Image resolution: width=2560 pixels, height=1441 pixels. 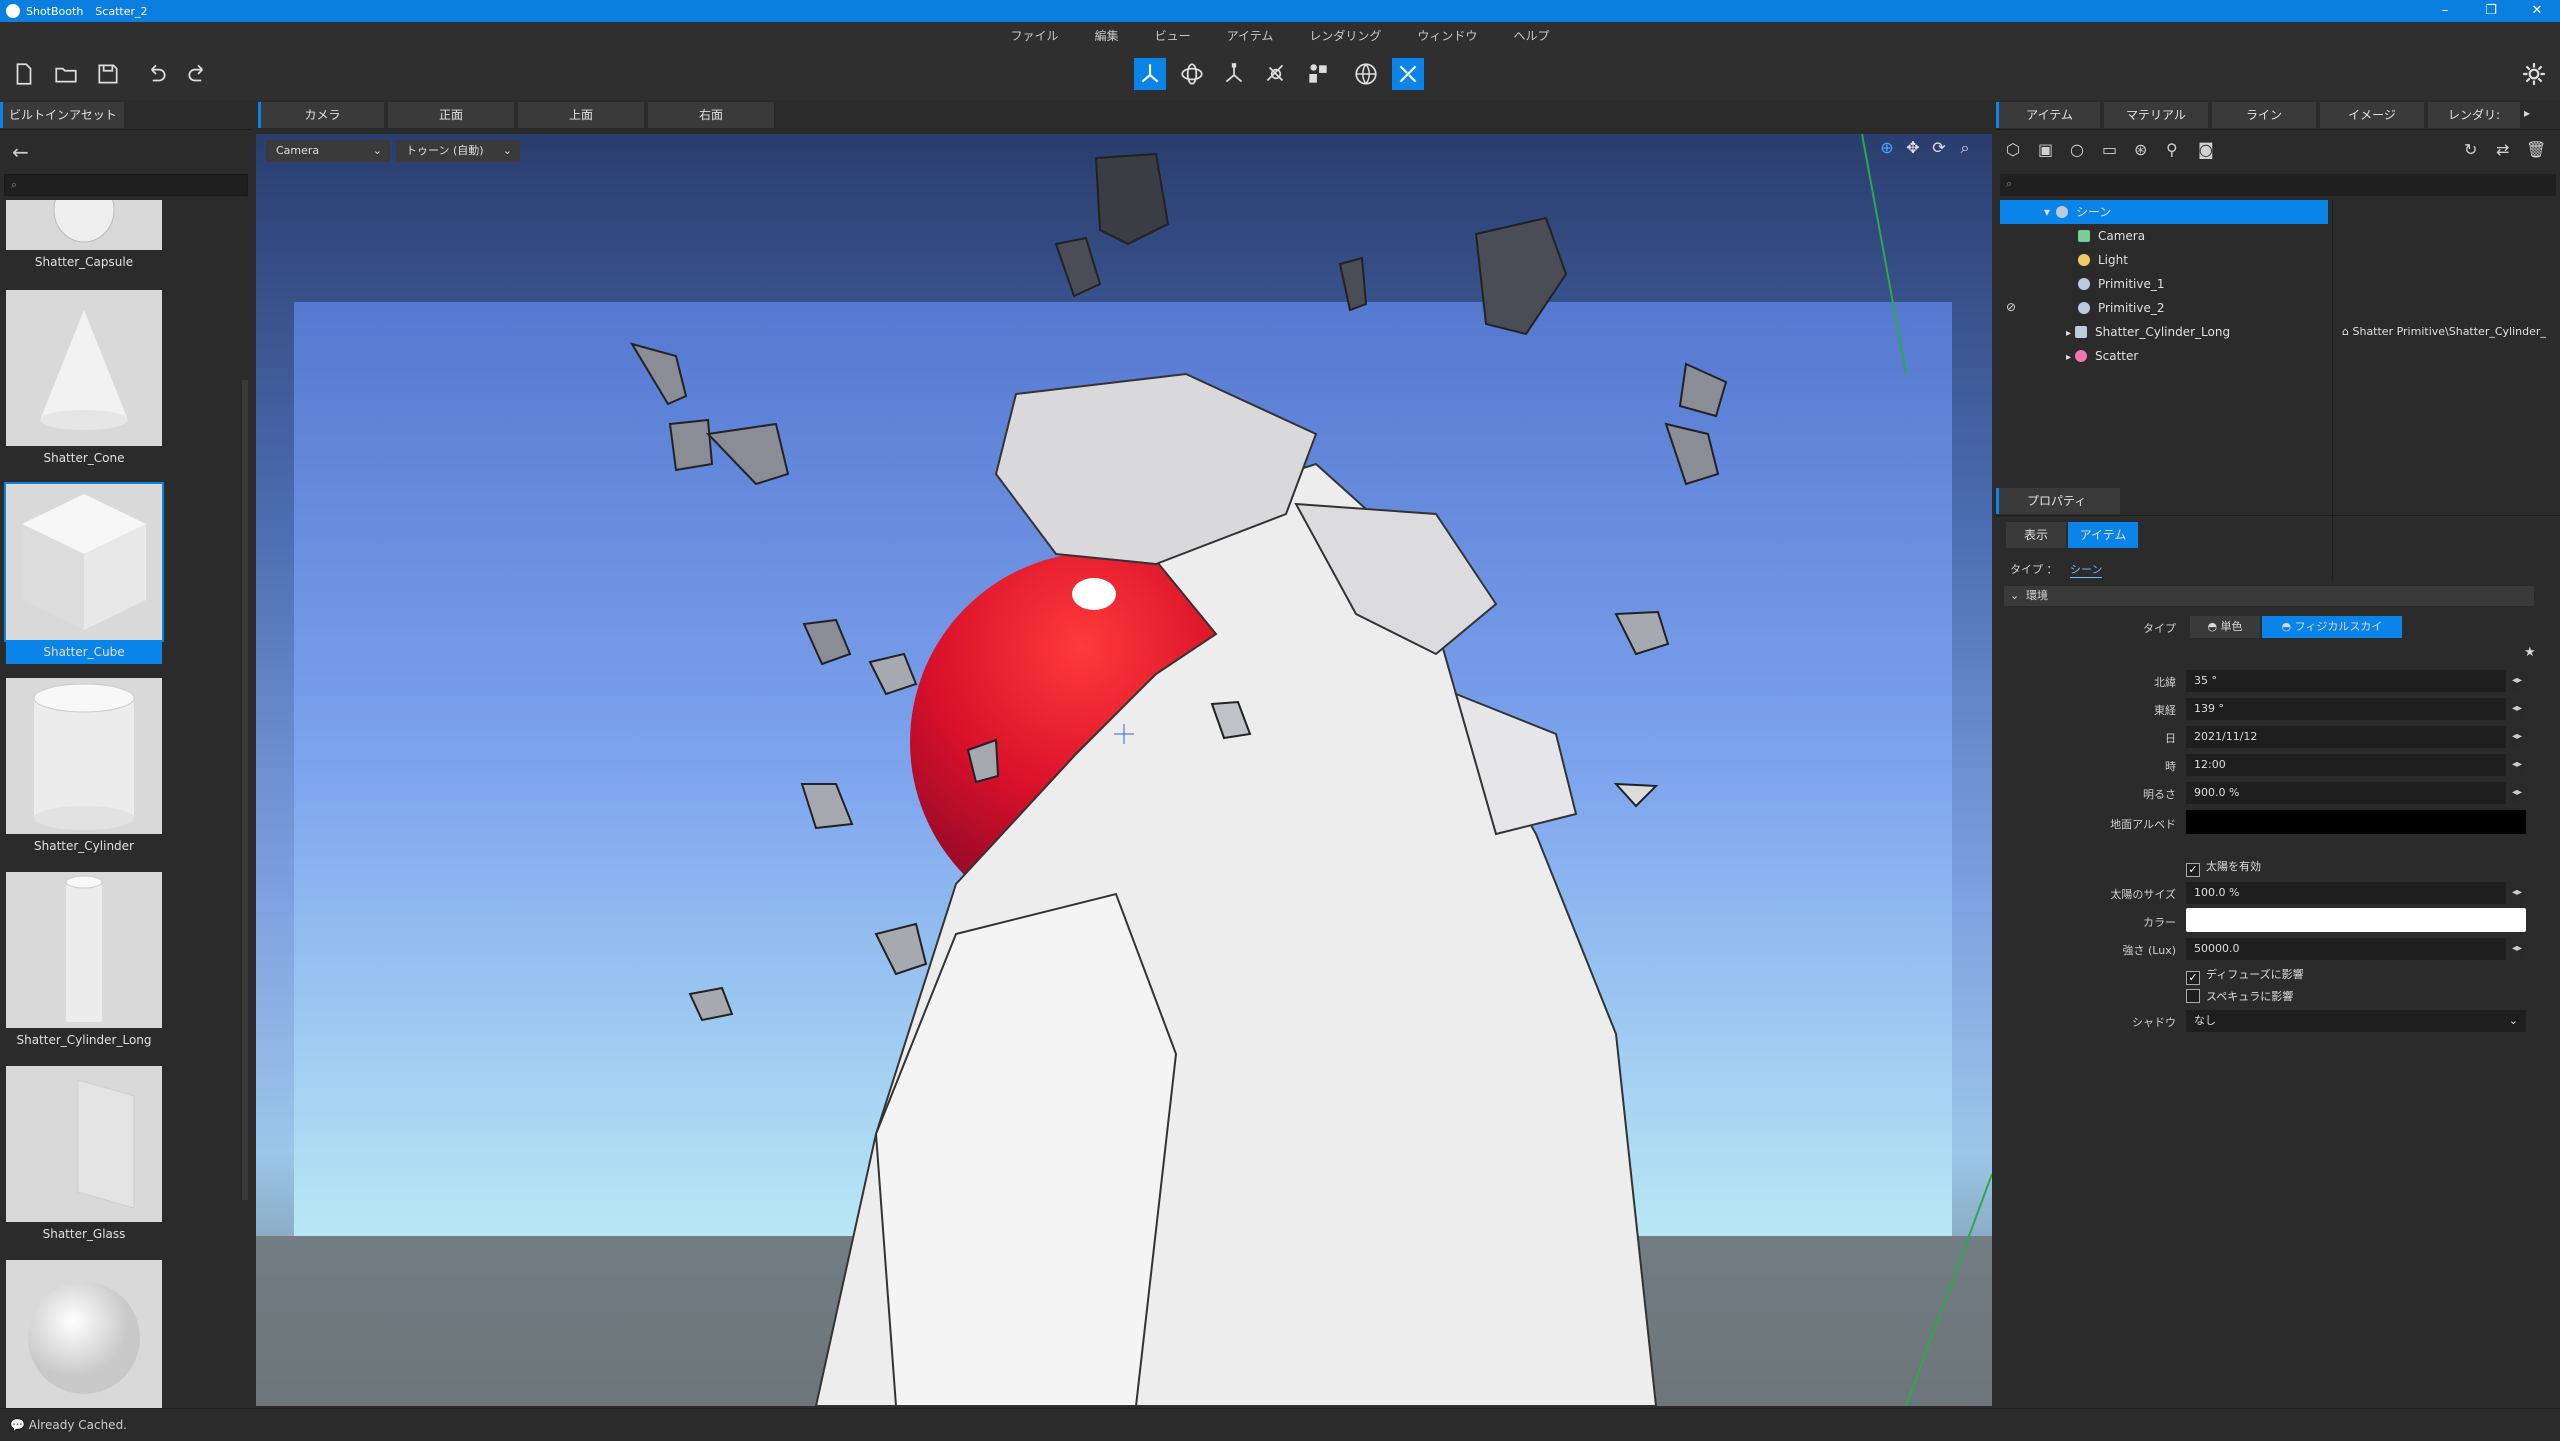 What do you see at coordinates (84, 1338) in the screenshot?
I see `asset-item` at bounding box center [84, 1338].